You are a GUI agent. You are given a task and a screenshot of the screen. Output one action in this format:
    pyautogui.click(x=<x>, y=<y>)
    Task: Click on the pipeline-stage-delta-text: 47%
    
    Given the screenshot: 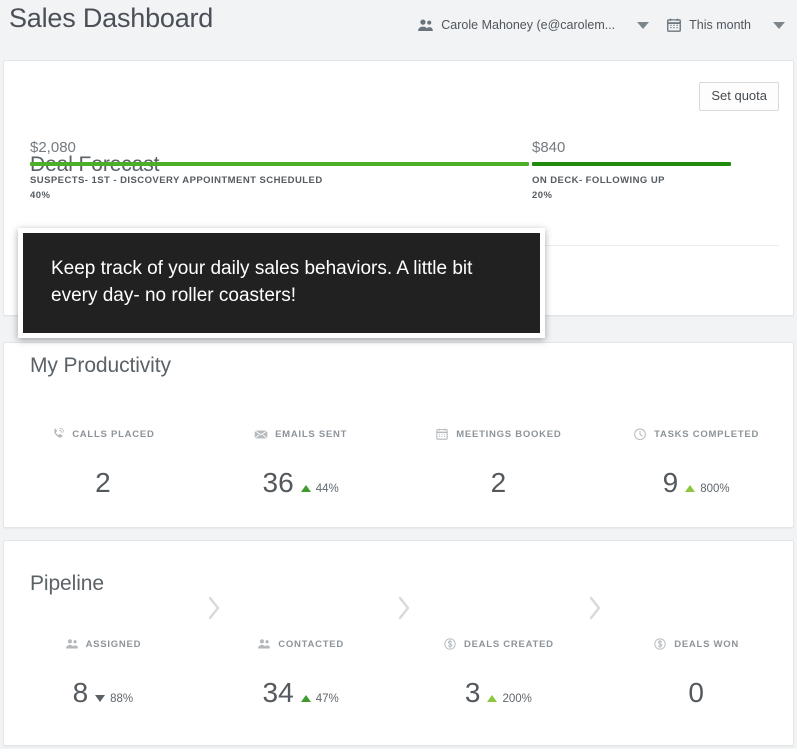 What is the action you would take?
    pyautogui.click(x=327, y=698)
    